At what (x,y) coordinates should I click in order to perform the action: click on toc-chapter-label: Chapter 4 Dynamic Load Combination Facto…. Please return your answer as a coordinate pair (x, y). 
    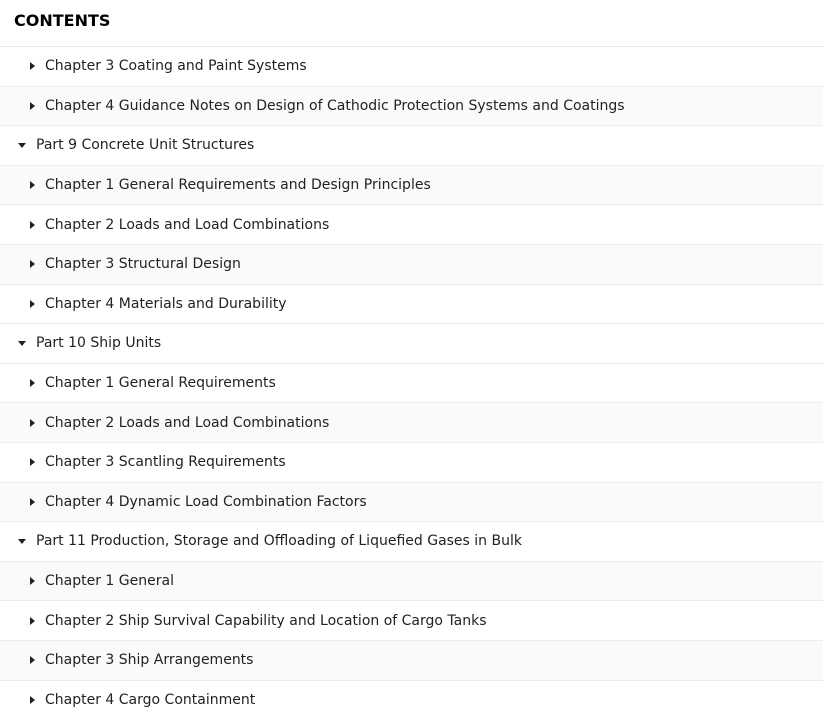
    Looking at the image, I should click on (206, 501).